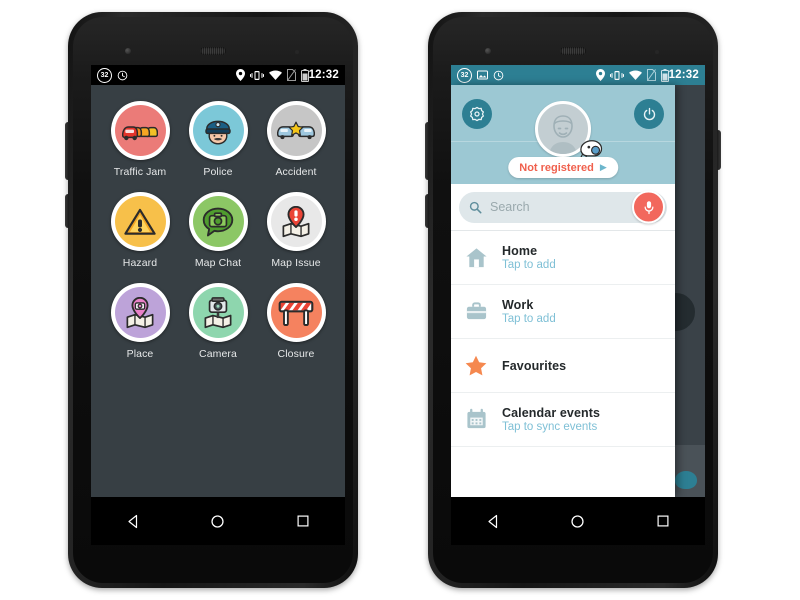  What do you see at coordinates (296, 263) in the screenshot?
I see `report-item-label: Map Issue` at bounding box center [296, 263].